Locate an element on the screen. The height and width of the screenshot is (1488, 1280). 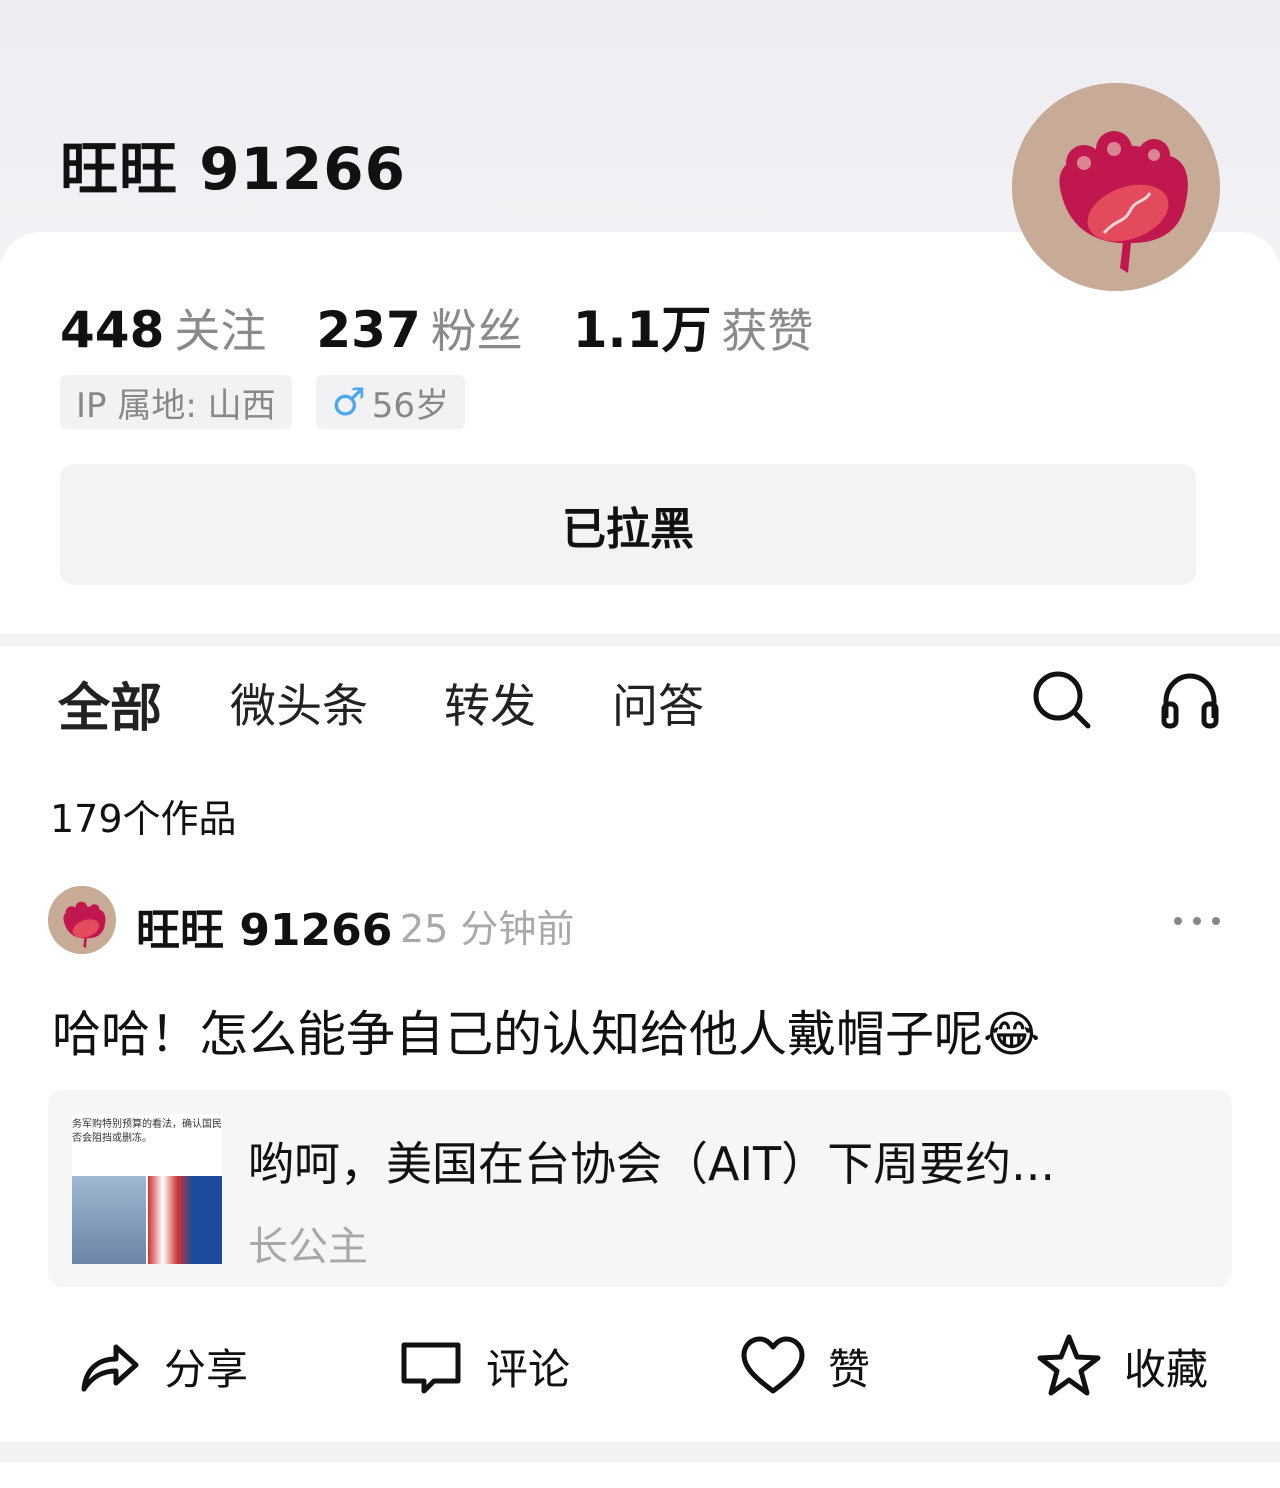
stat-following-label: 关注 is located at coordinates (220, 331).